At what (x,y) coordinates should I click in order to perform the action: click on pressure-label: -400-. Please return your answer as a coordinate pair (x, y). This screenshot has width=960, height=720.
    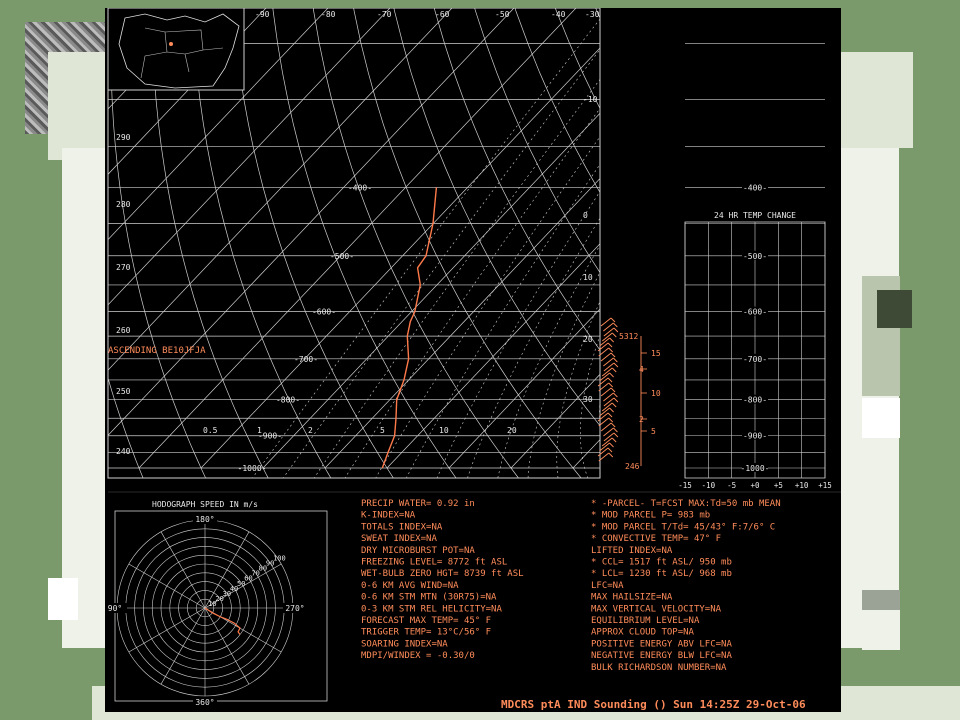
    Looking at the image, I should click on (360, 187).